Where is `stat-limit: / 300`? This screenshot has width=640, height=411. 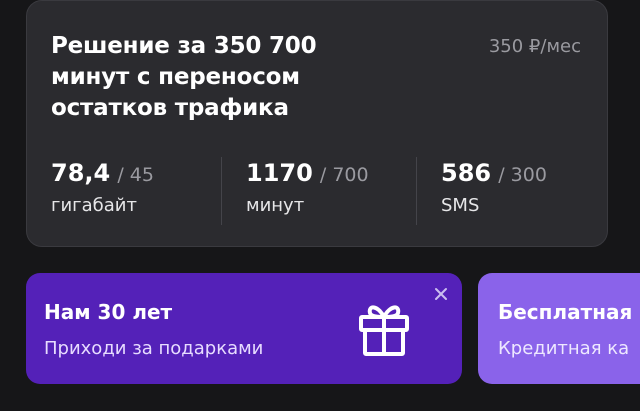 stat-limit: / 300 is located at coordinates (522, 175).